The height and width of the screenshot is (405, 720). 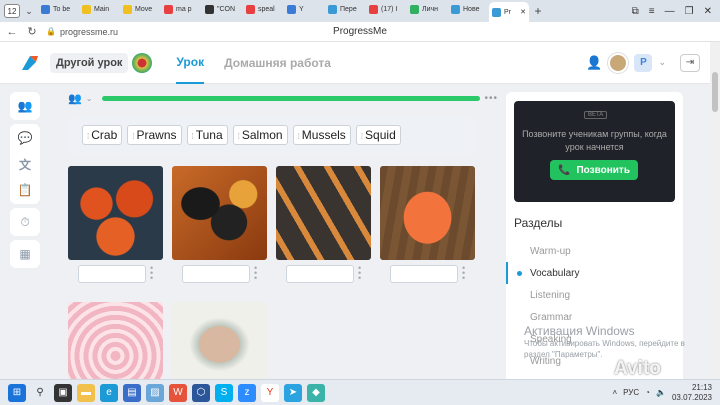 What do you see at coordinates (132, 392) in the screenshot?
I see `store-icon: ▤` at bounding box center [132, 392].